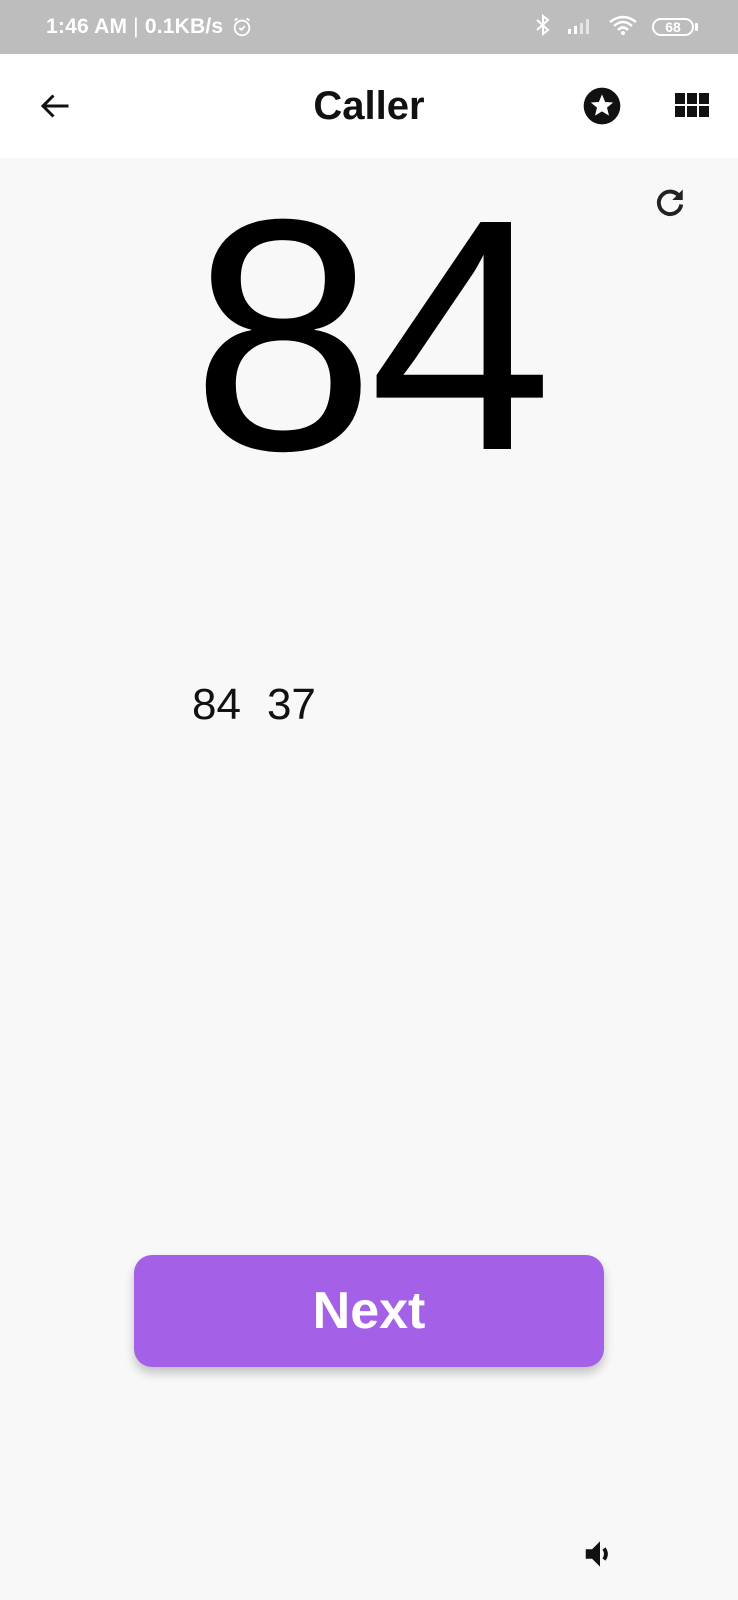 This screenshot has height=1600, width=738. I want to click on volume-icon, so click(596, 1554).